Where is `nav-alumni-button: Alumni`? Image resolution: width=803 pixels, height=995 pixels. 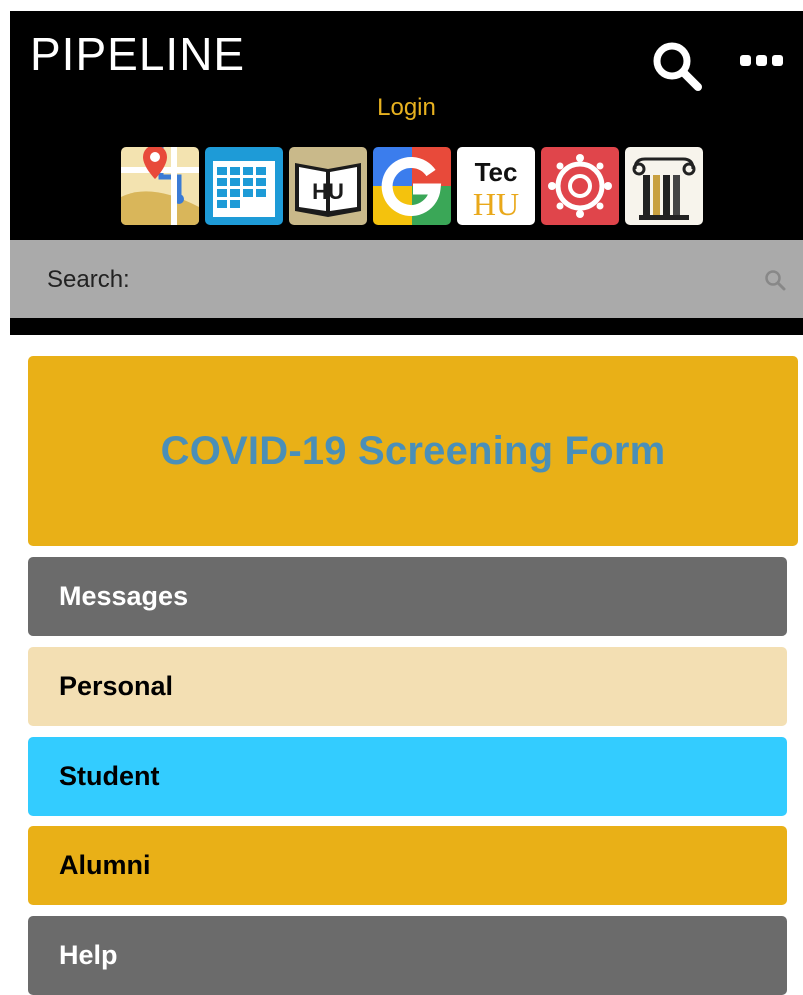
nav-alumni-button: Alumni is located at coordinates (407, 865).